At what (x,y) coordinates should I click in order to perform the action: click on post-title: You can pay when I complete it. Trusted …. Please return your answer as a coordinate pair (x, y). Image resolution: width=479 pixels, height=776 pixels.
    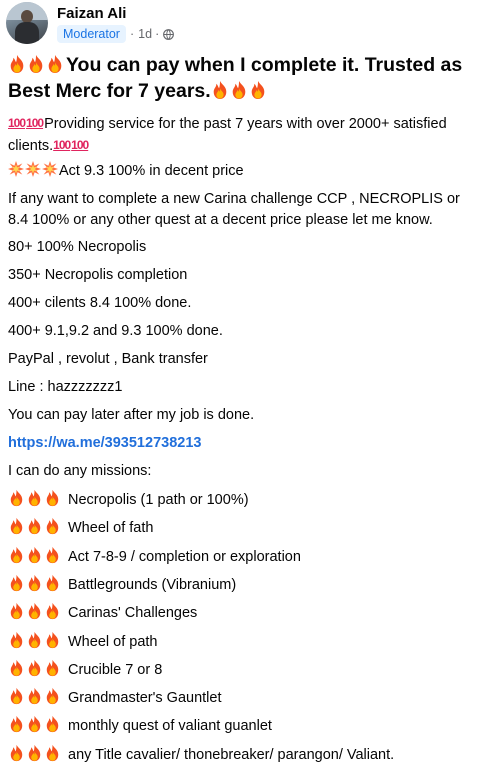
    Looking at the image, I should click on (239, 78).